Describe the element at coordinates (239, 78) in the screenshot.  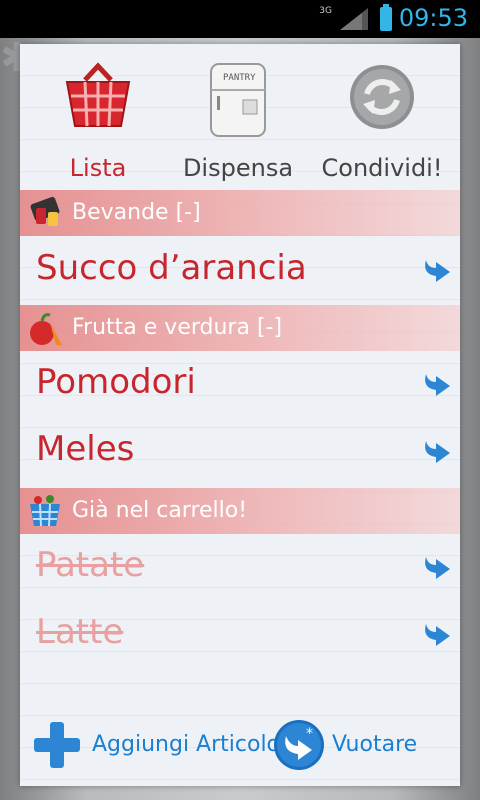
I see `fridge-note: PANTRY` at that location.